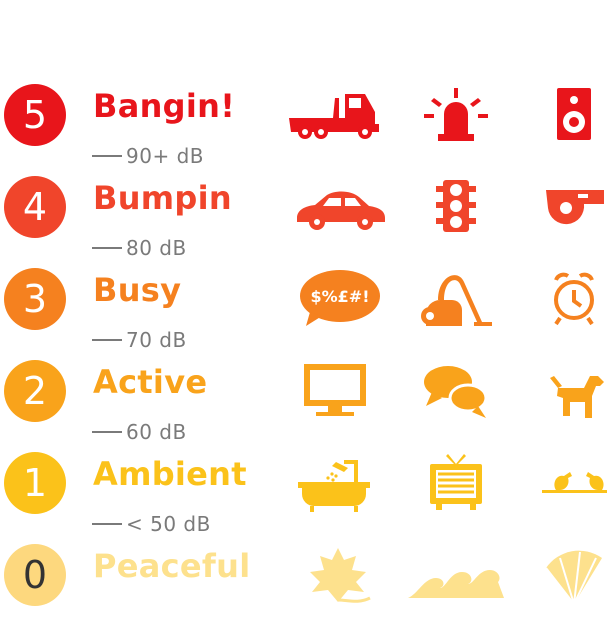 The image size is (607, 636). I want to click on db-label: < 50 dB, so click(151, 524).